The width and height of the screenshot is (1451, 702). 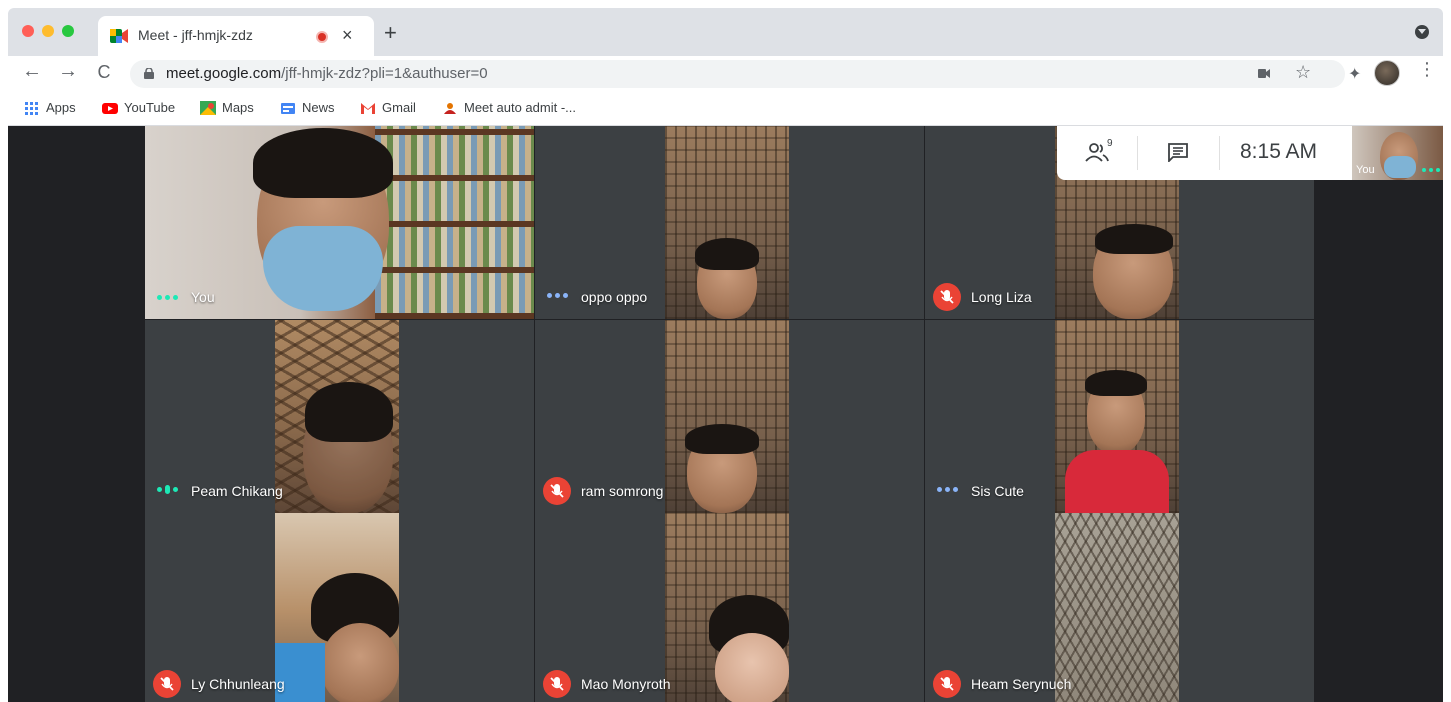 What do you see at coordinates (450, 108) in the screenshot?
I see `meet-auto-admit-icon` at bounding box center [450, 108].